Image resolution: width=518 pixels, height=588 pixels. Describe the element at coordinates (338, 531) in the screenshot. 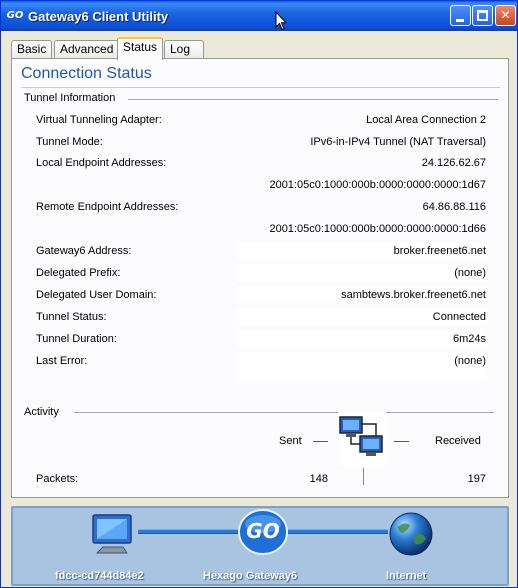

I see `gateway-internet-link` at that location.